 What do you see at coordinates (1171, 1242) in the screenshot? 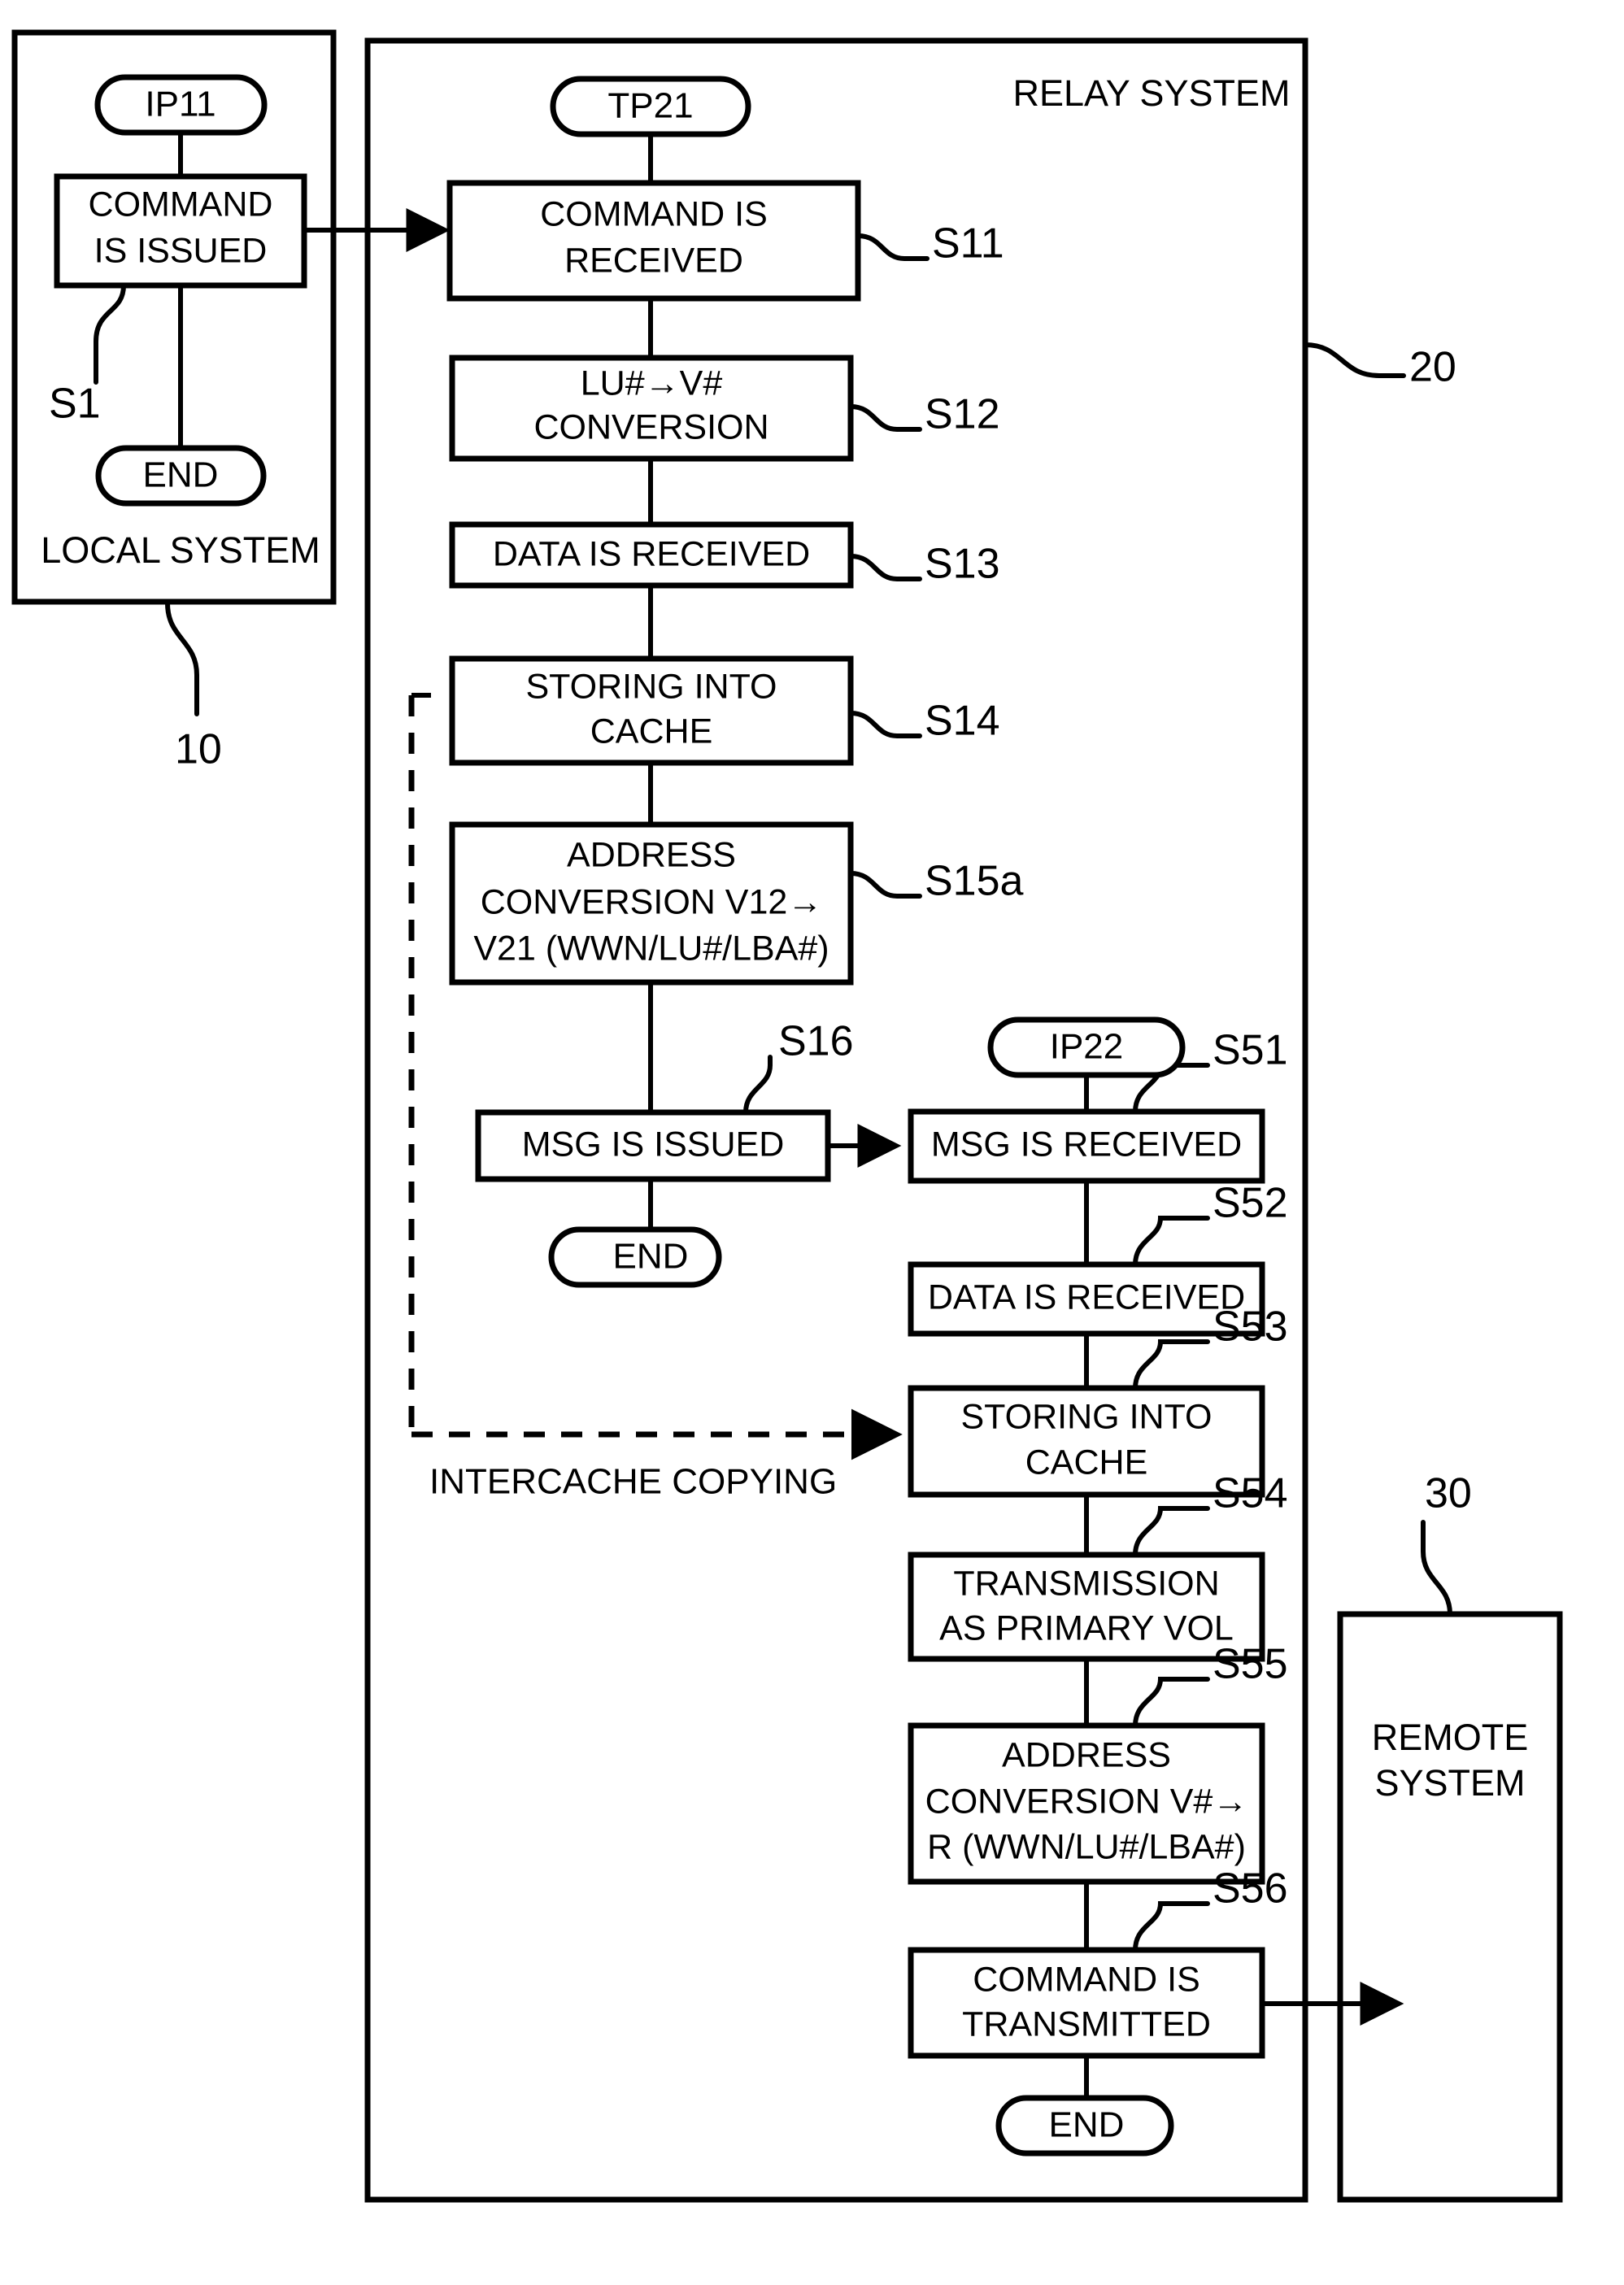
I see `leader-s52` at bounding box center [1171, 1242].